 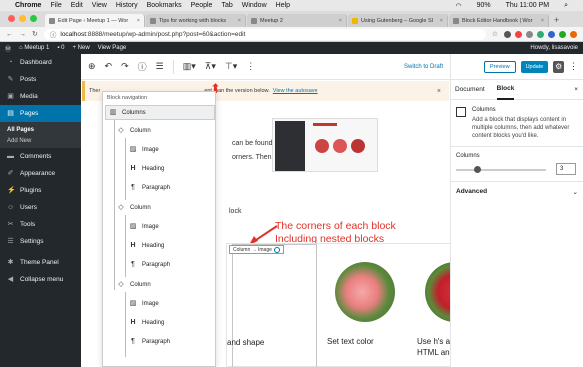 I want to click on more-options-icon: ⋮, so click(x=250, y=66).